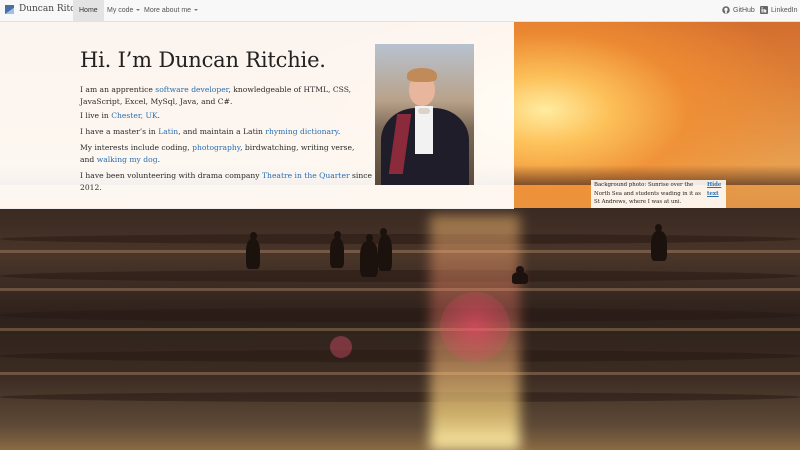  Describe the element at coordinates (203, 60) in the screenshot. I see `page-title: Hi. I’m Duncan Ritchie.` at that location.